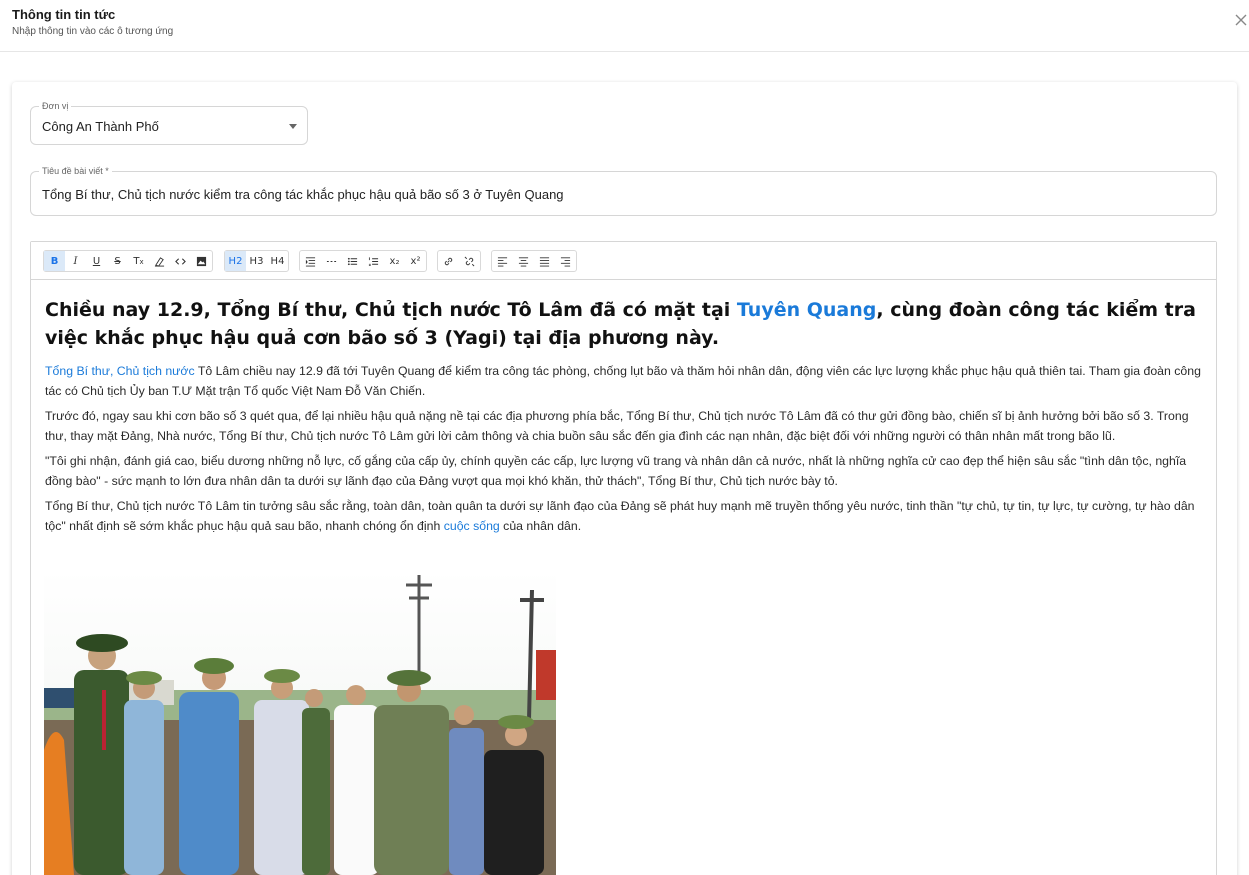 The width and height of the screenshot is (1249, 875). Describe the element at coordinates (523, 261) in the screenshot. I see `align-center-icon` at that location.